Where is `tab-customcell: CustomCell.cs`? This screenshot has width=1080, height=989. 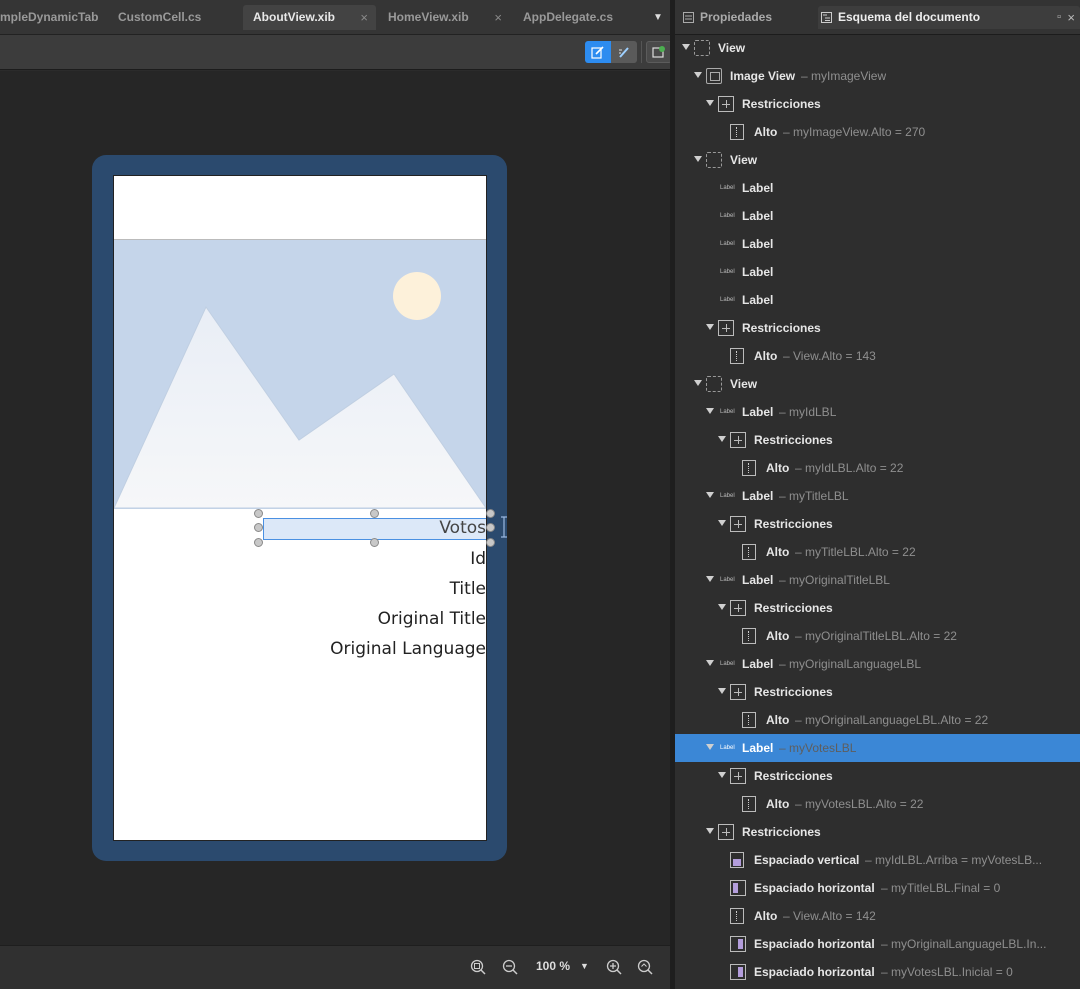 tab-customcell: CustomCell.cs is located at coordinates (173, 17).